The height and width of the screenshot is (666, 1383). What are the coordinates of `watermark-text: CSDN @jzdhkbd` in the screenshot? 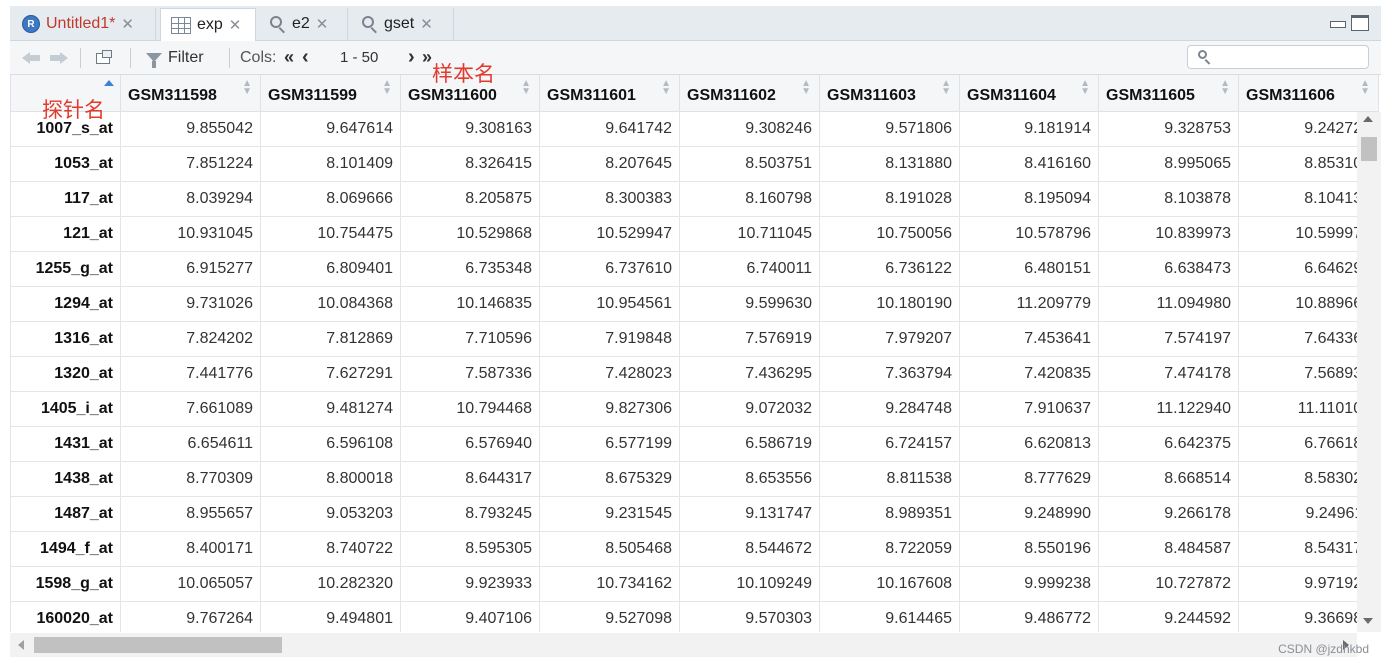 It's located at (1323, 649).